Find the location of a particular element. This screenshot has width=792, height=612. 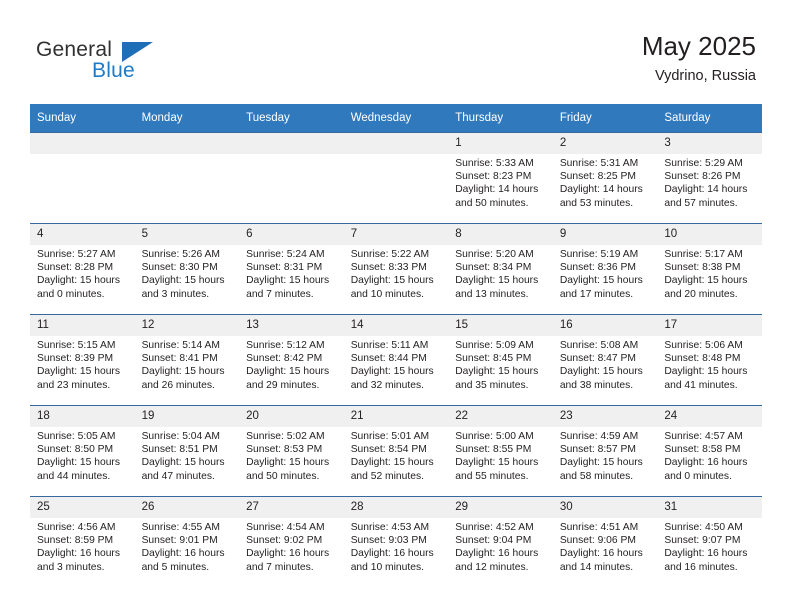

day-number: 10 is located at coordinates (709, 234).